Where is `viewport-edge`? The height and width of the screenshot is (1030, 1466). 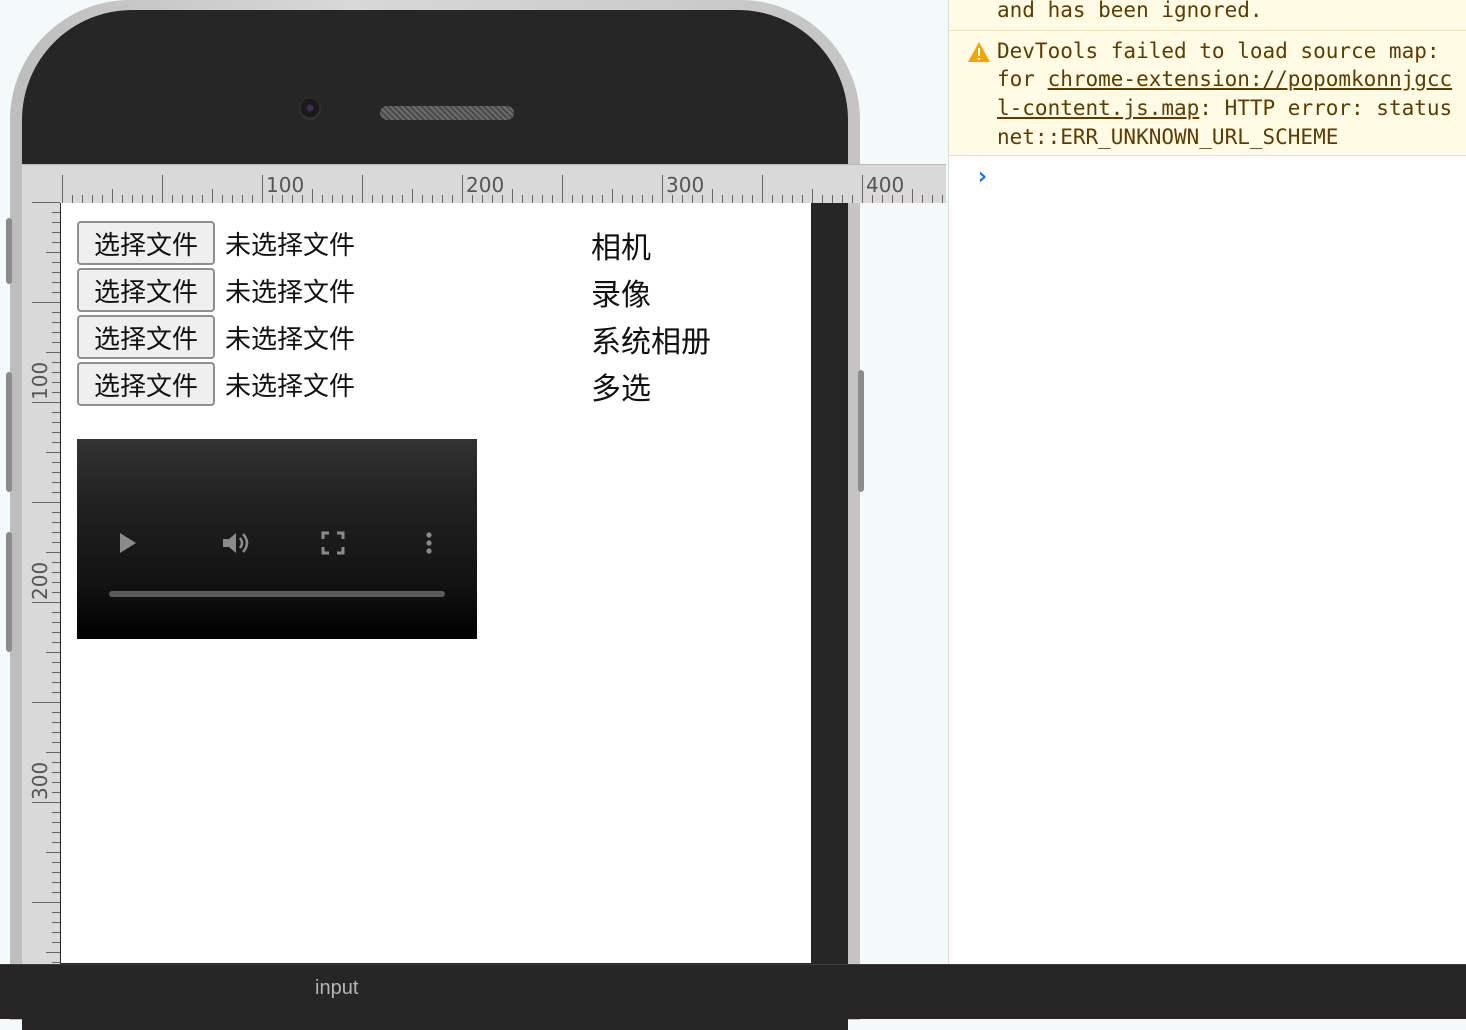 viewport-edge is located at coordinates (829, 583).